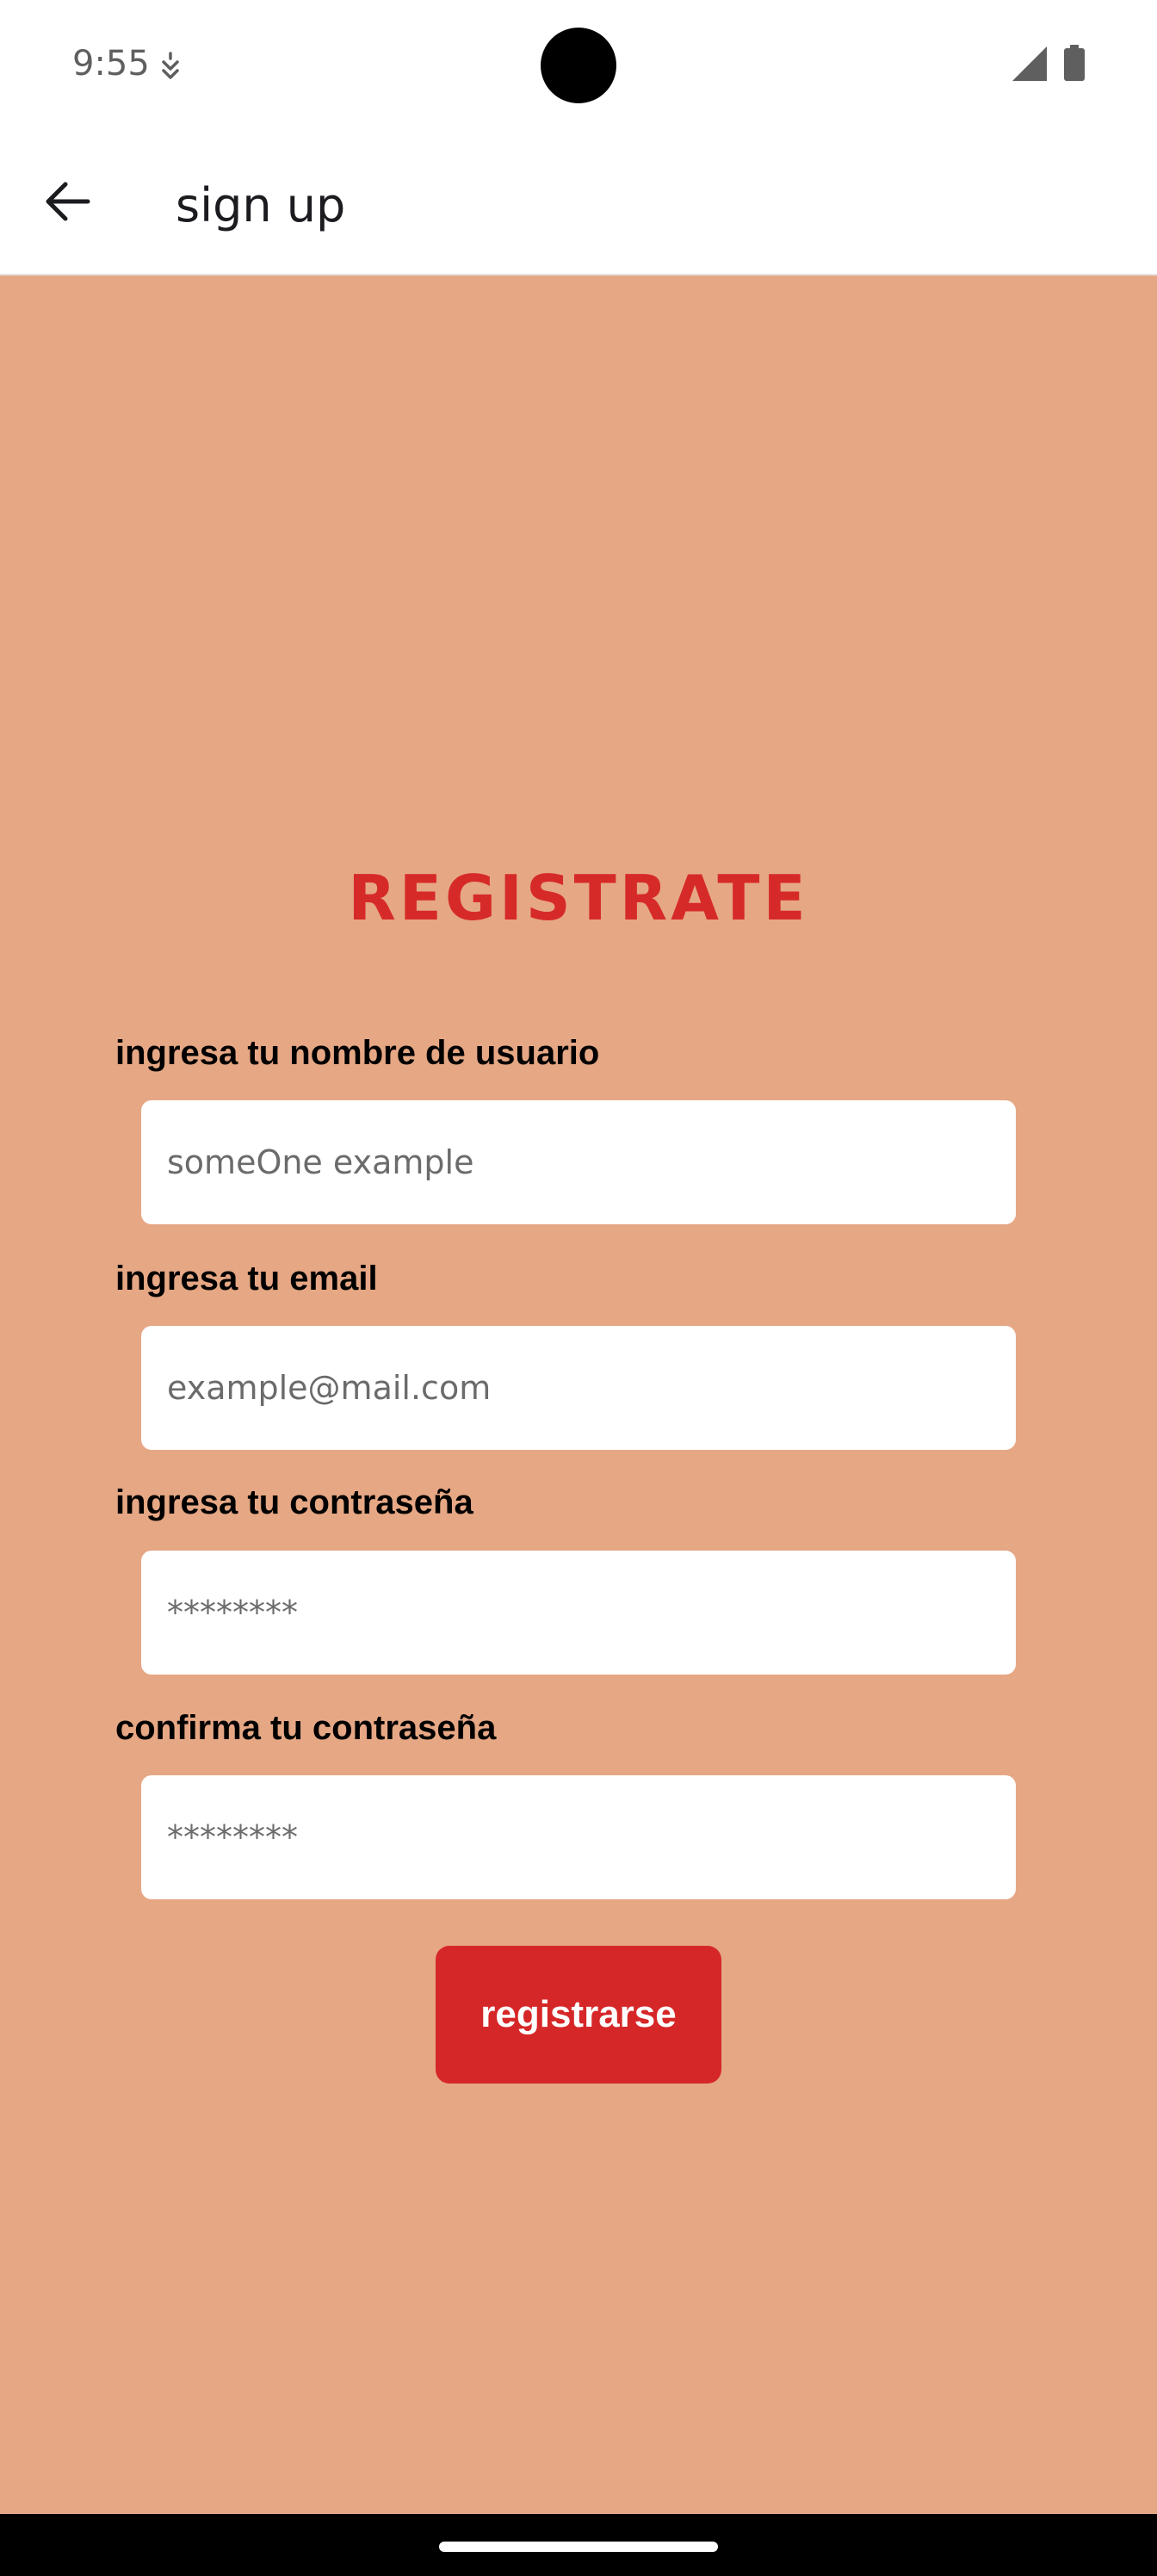  I want to click on cellular-signal-icon, so click(1029, 64).